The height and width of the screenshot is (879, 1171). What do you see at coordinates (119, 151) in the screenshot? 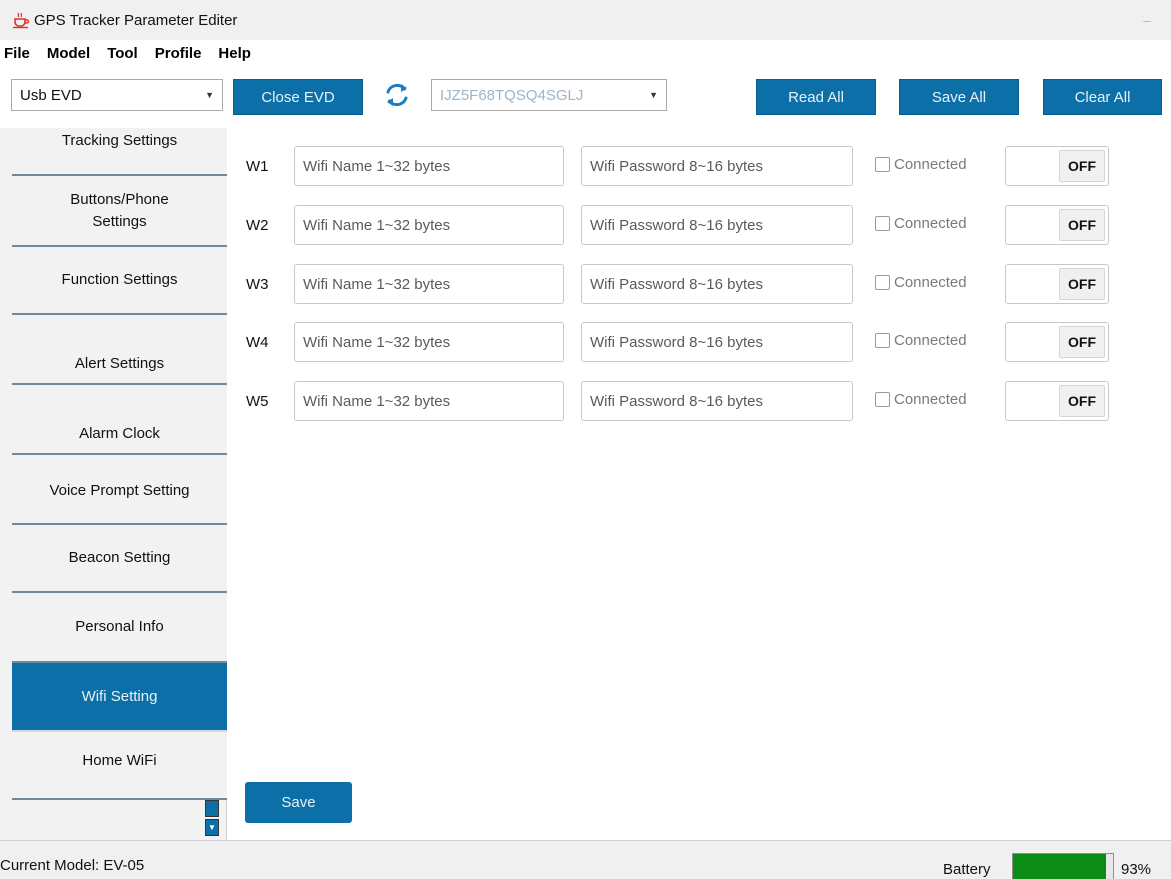
I see `sidebar-item-tracking-settings: Tracking Settings` at bounding box center [119, 151].